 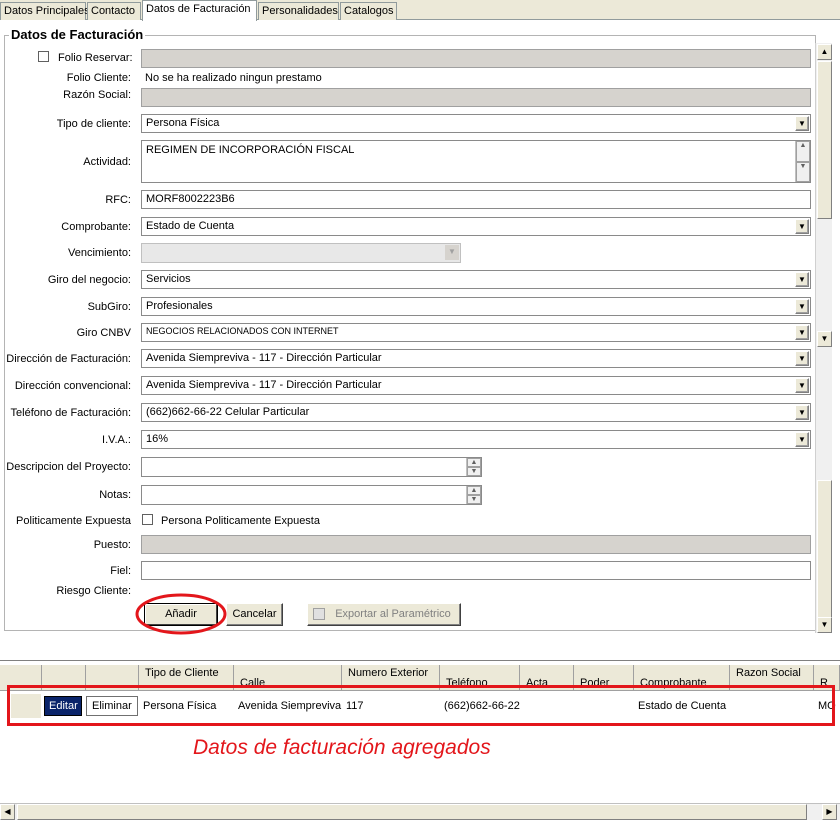 I want to click on razon-social-label: Razón Social:, so click(x=97, y=95).